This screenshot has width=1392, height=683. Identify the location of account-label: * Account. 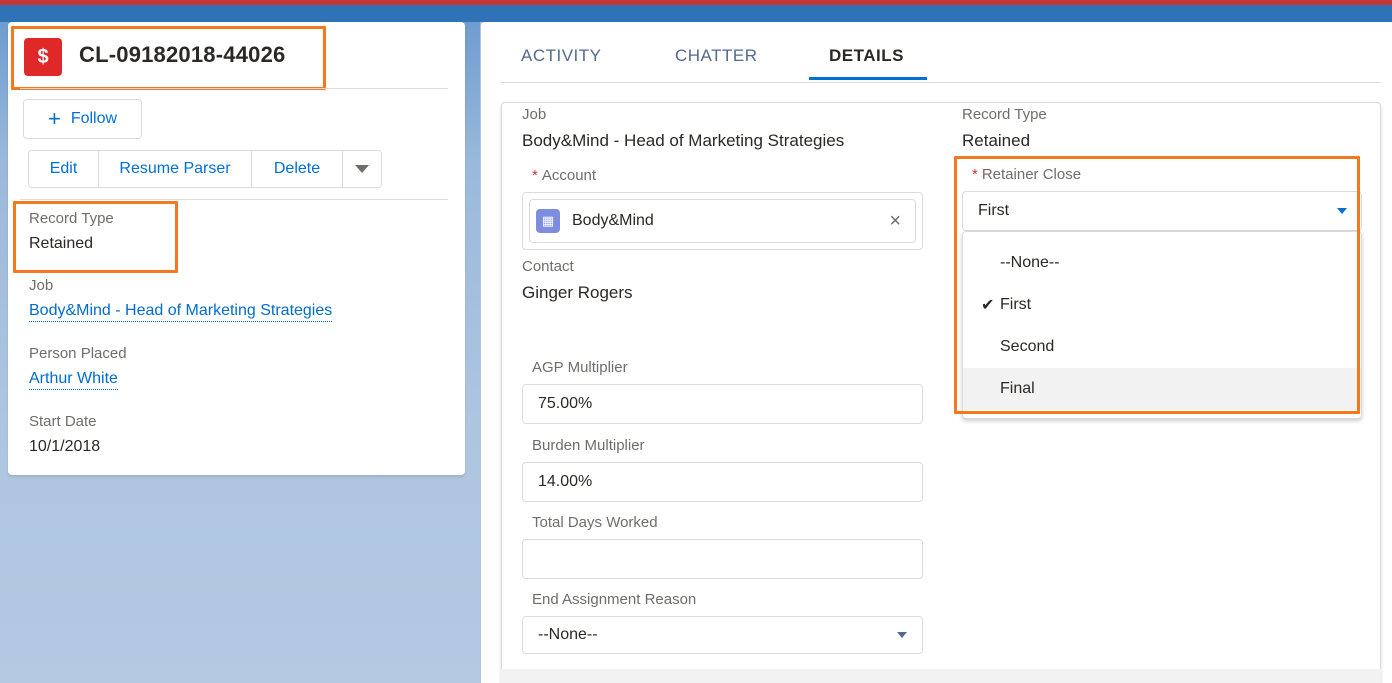
(564, 175).